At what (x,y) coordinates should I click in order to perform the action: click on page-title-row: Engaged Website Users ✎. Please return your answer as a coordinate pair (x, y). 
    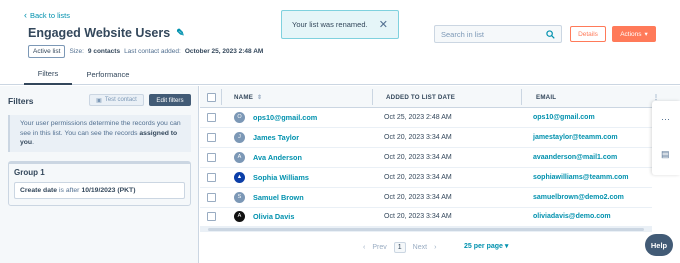
    Looking at the image, I should click on (106, 33).